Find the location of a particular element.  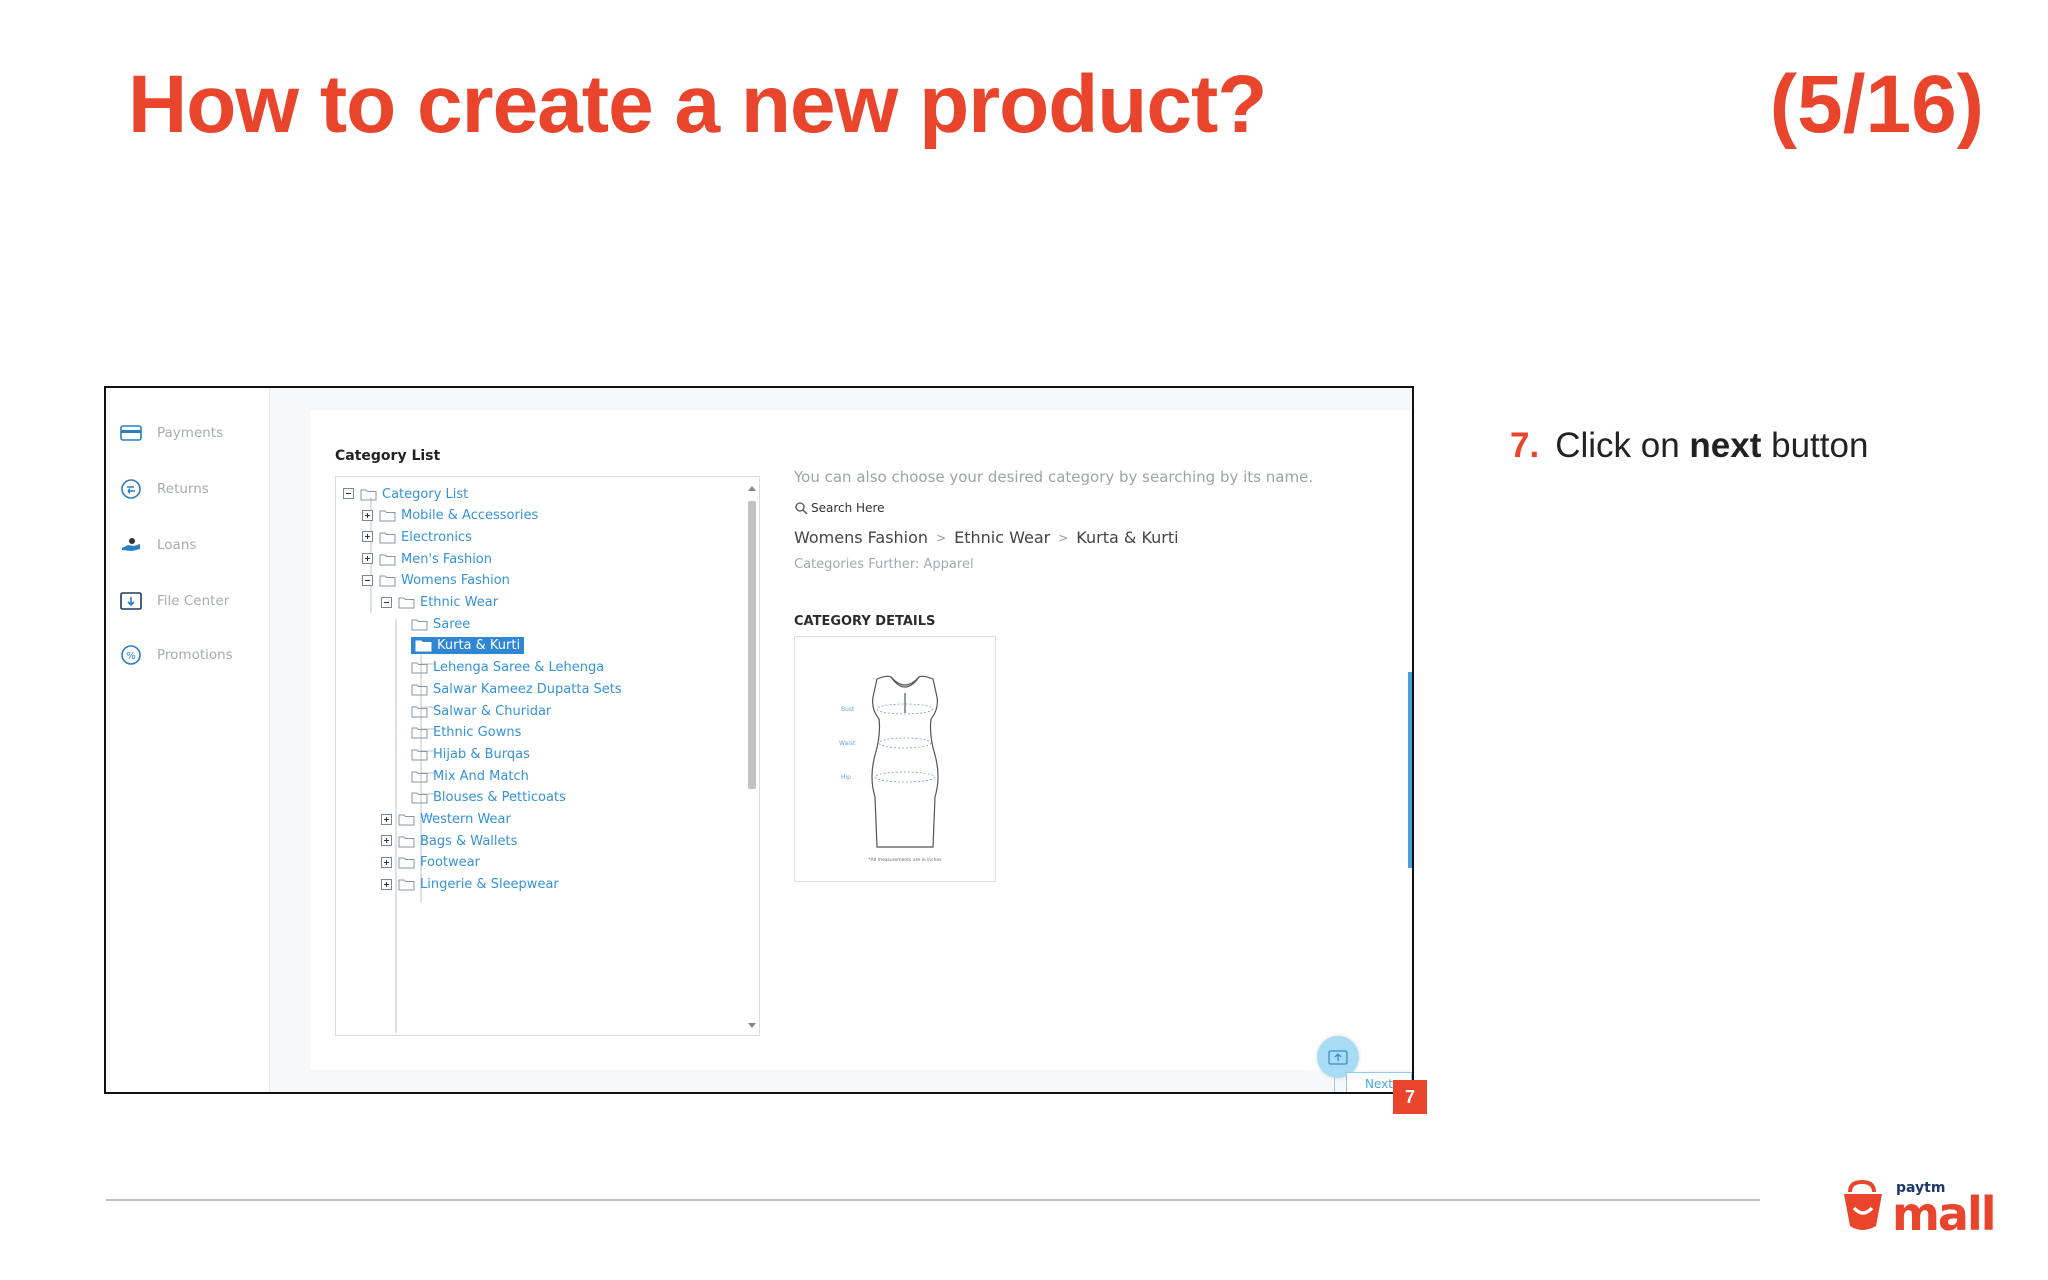

percent-badge-icon: % is located at coordinates (131, 655).